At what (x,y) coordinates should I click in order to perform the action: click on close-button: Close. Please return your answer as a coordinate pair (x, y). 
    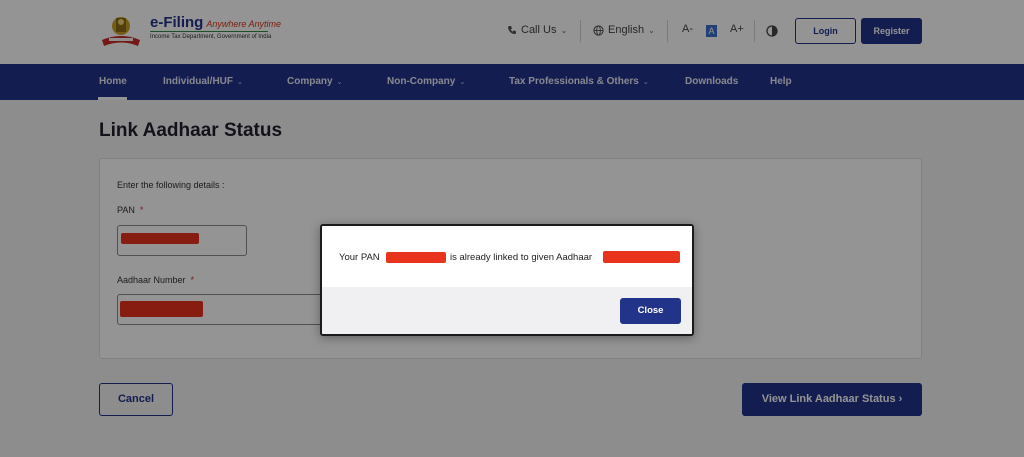
    Looking at the image, I should click on (650, 311).